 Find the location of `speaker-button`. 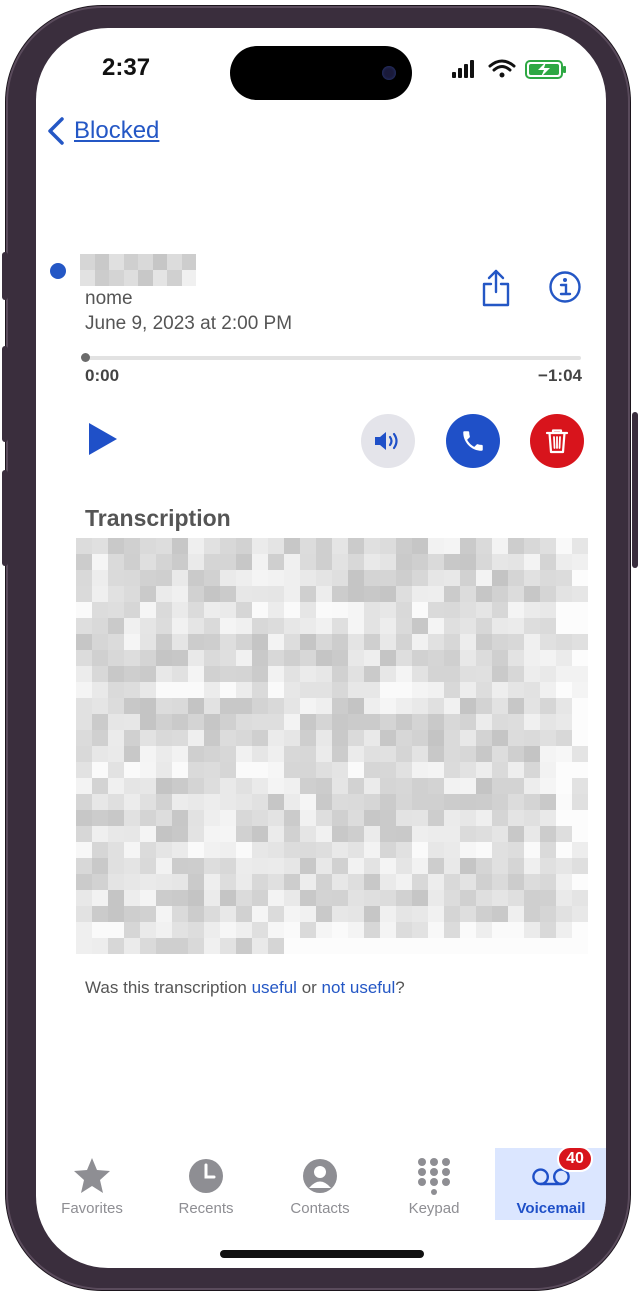

speaker-button is located at coordinates (388, 441).